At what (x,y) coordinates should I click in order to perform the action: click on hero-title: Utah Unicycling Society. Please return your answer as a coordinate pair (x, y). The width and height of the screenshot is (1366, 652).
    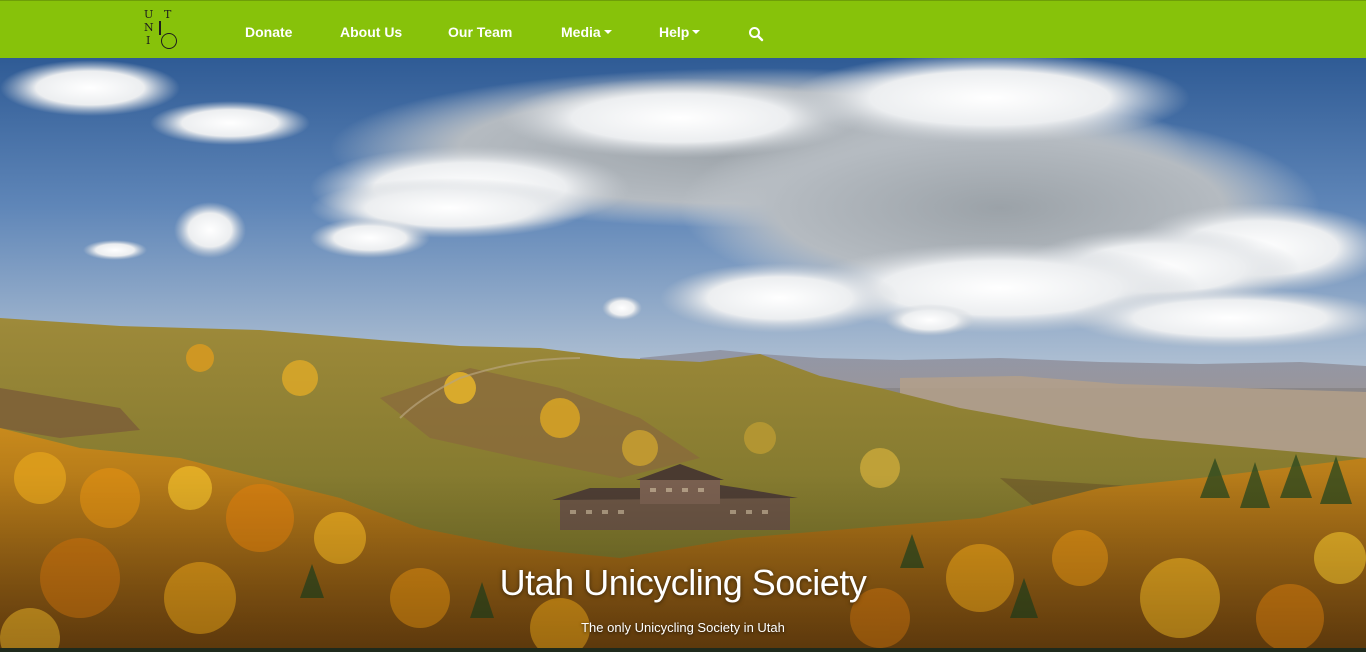
    Looking at the image, I should click on (683, 582).